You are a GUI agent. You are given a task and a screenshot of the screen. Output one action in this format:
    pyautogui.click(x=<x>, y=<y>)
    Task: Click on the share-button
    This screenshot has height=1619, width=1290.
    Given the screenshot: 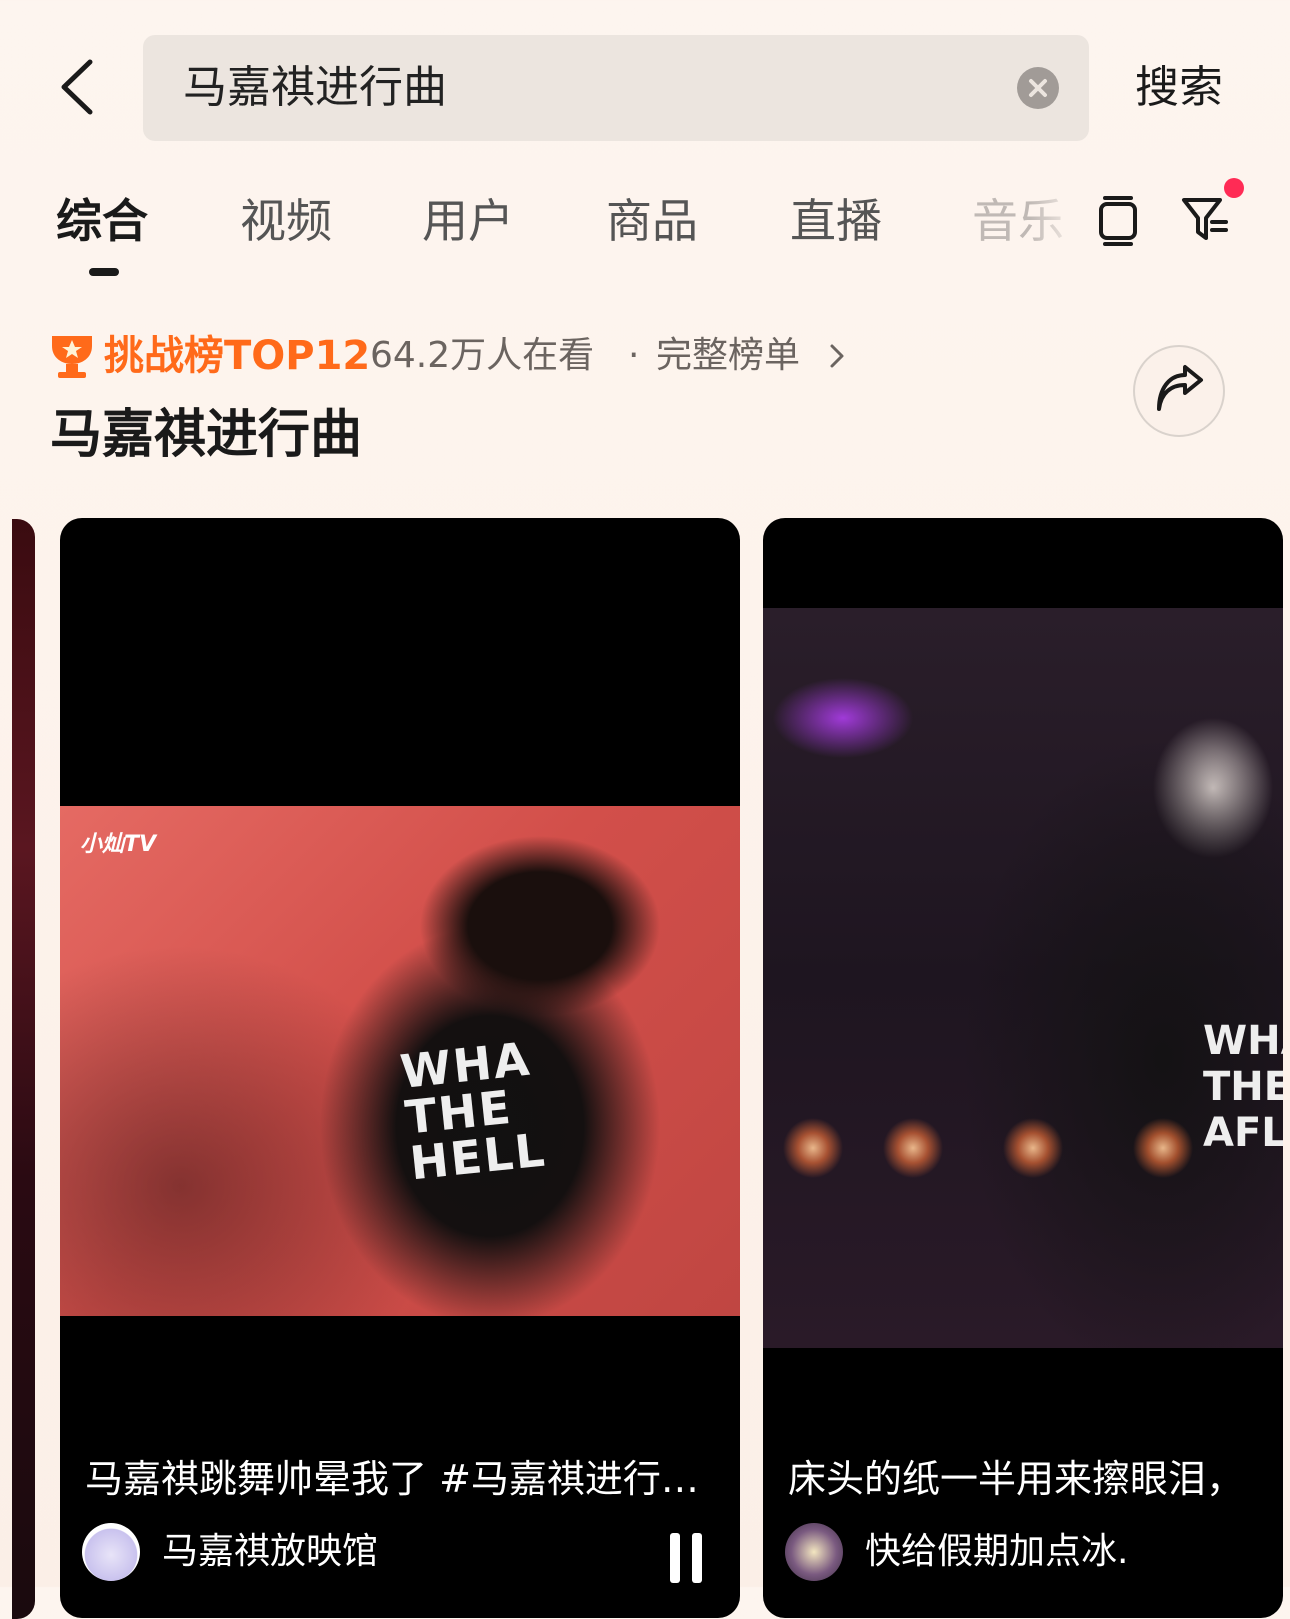 What is the action you would take?
    pyautogui.click(x=1179, y=391)
    